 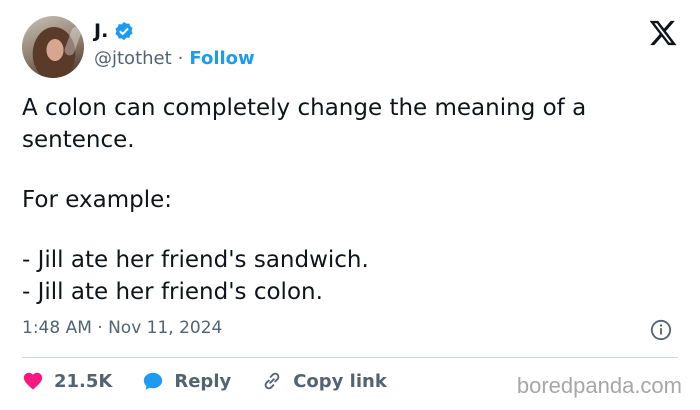 I want to click on heart-icon, so click(x=33, y=381).